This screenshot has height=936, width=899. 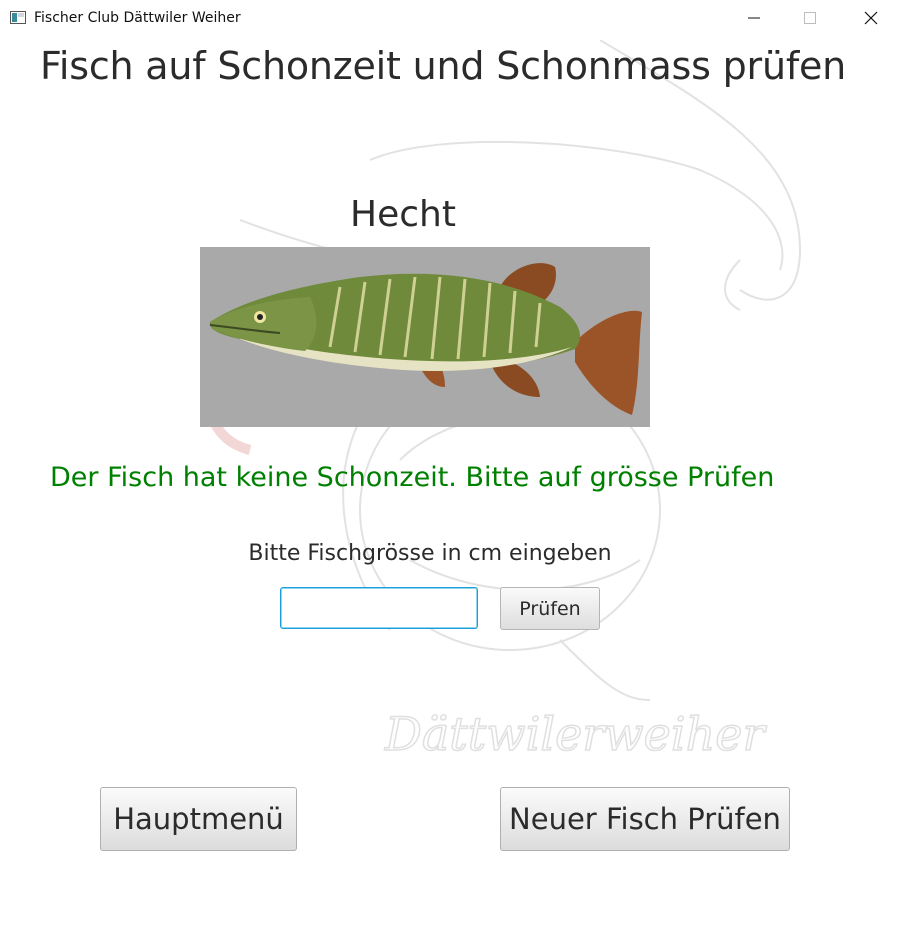 I want to click on main-menu-button: Hauptmenü, so click(x=198, y=819).